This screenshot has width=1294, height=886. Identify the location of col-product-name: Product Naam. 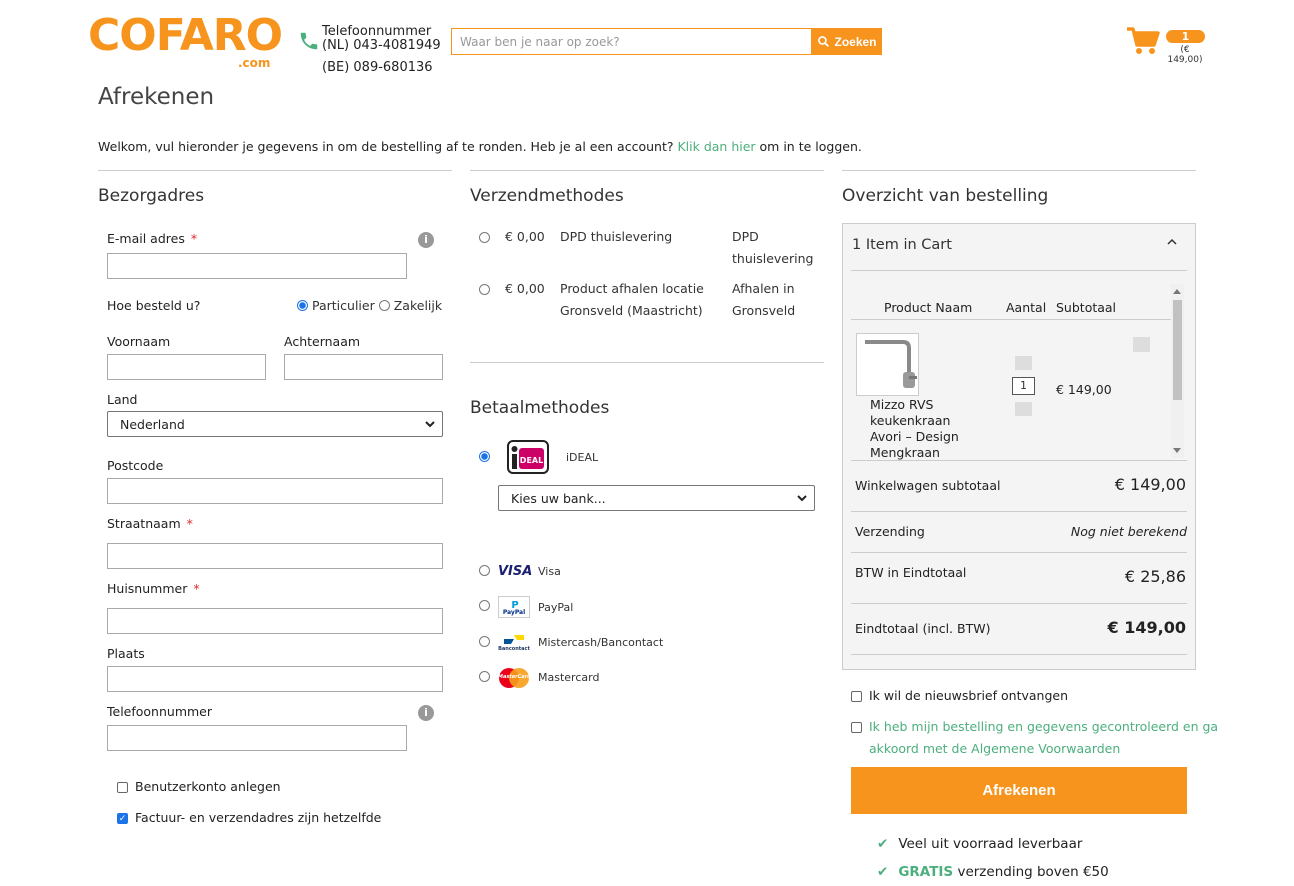
(928, 307).